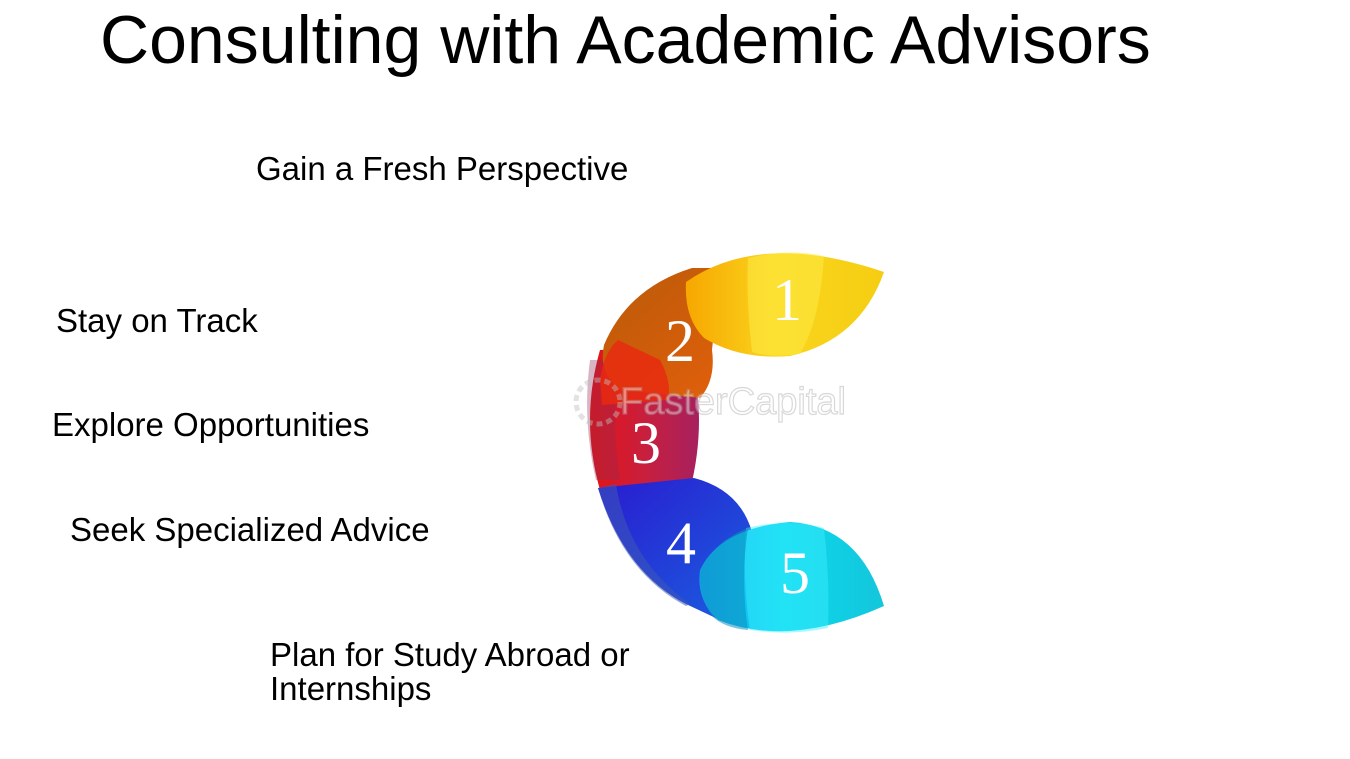 The width and height of the screenshot is (1350, 759). I want to click on step-number-3: 3, so click(646, 443).